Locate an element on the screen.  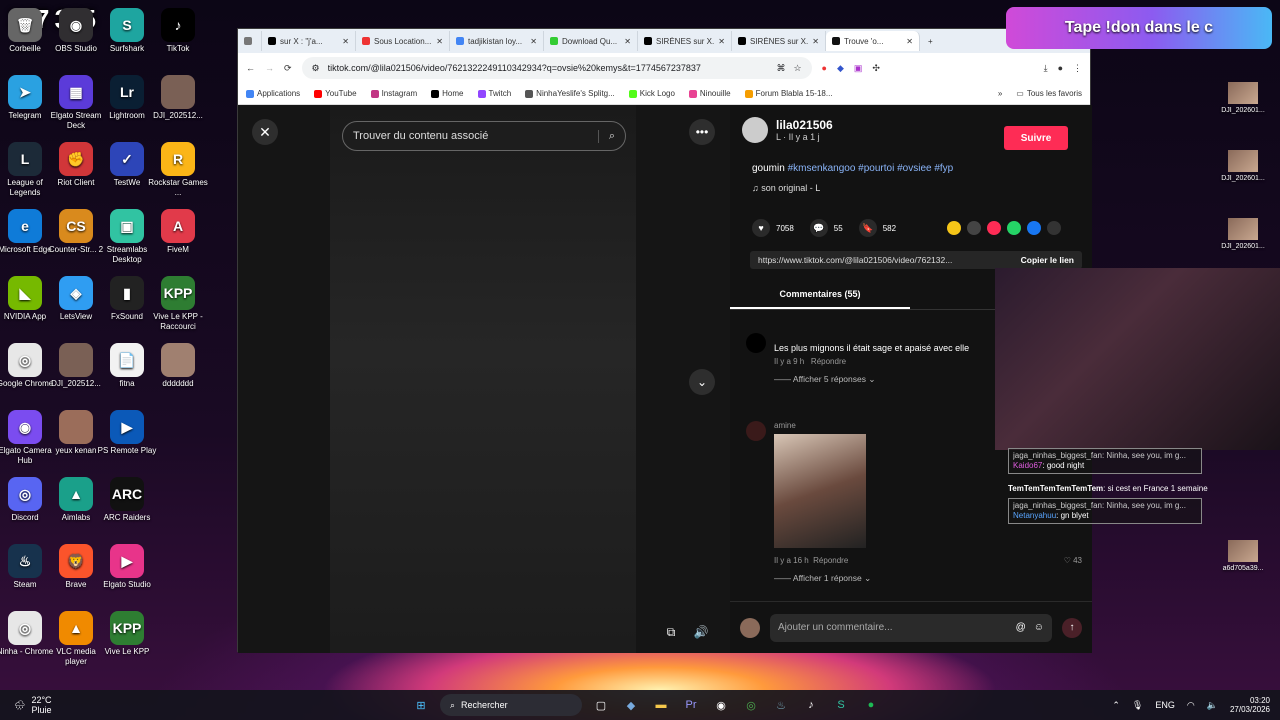
file-explorer-icon: ▬ is located at coordinates (661, 705).